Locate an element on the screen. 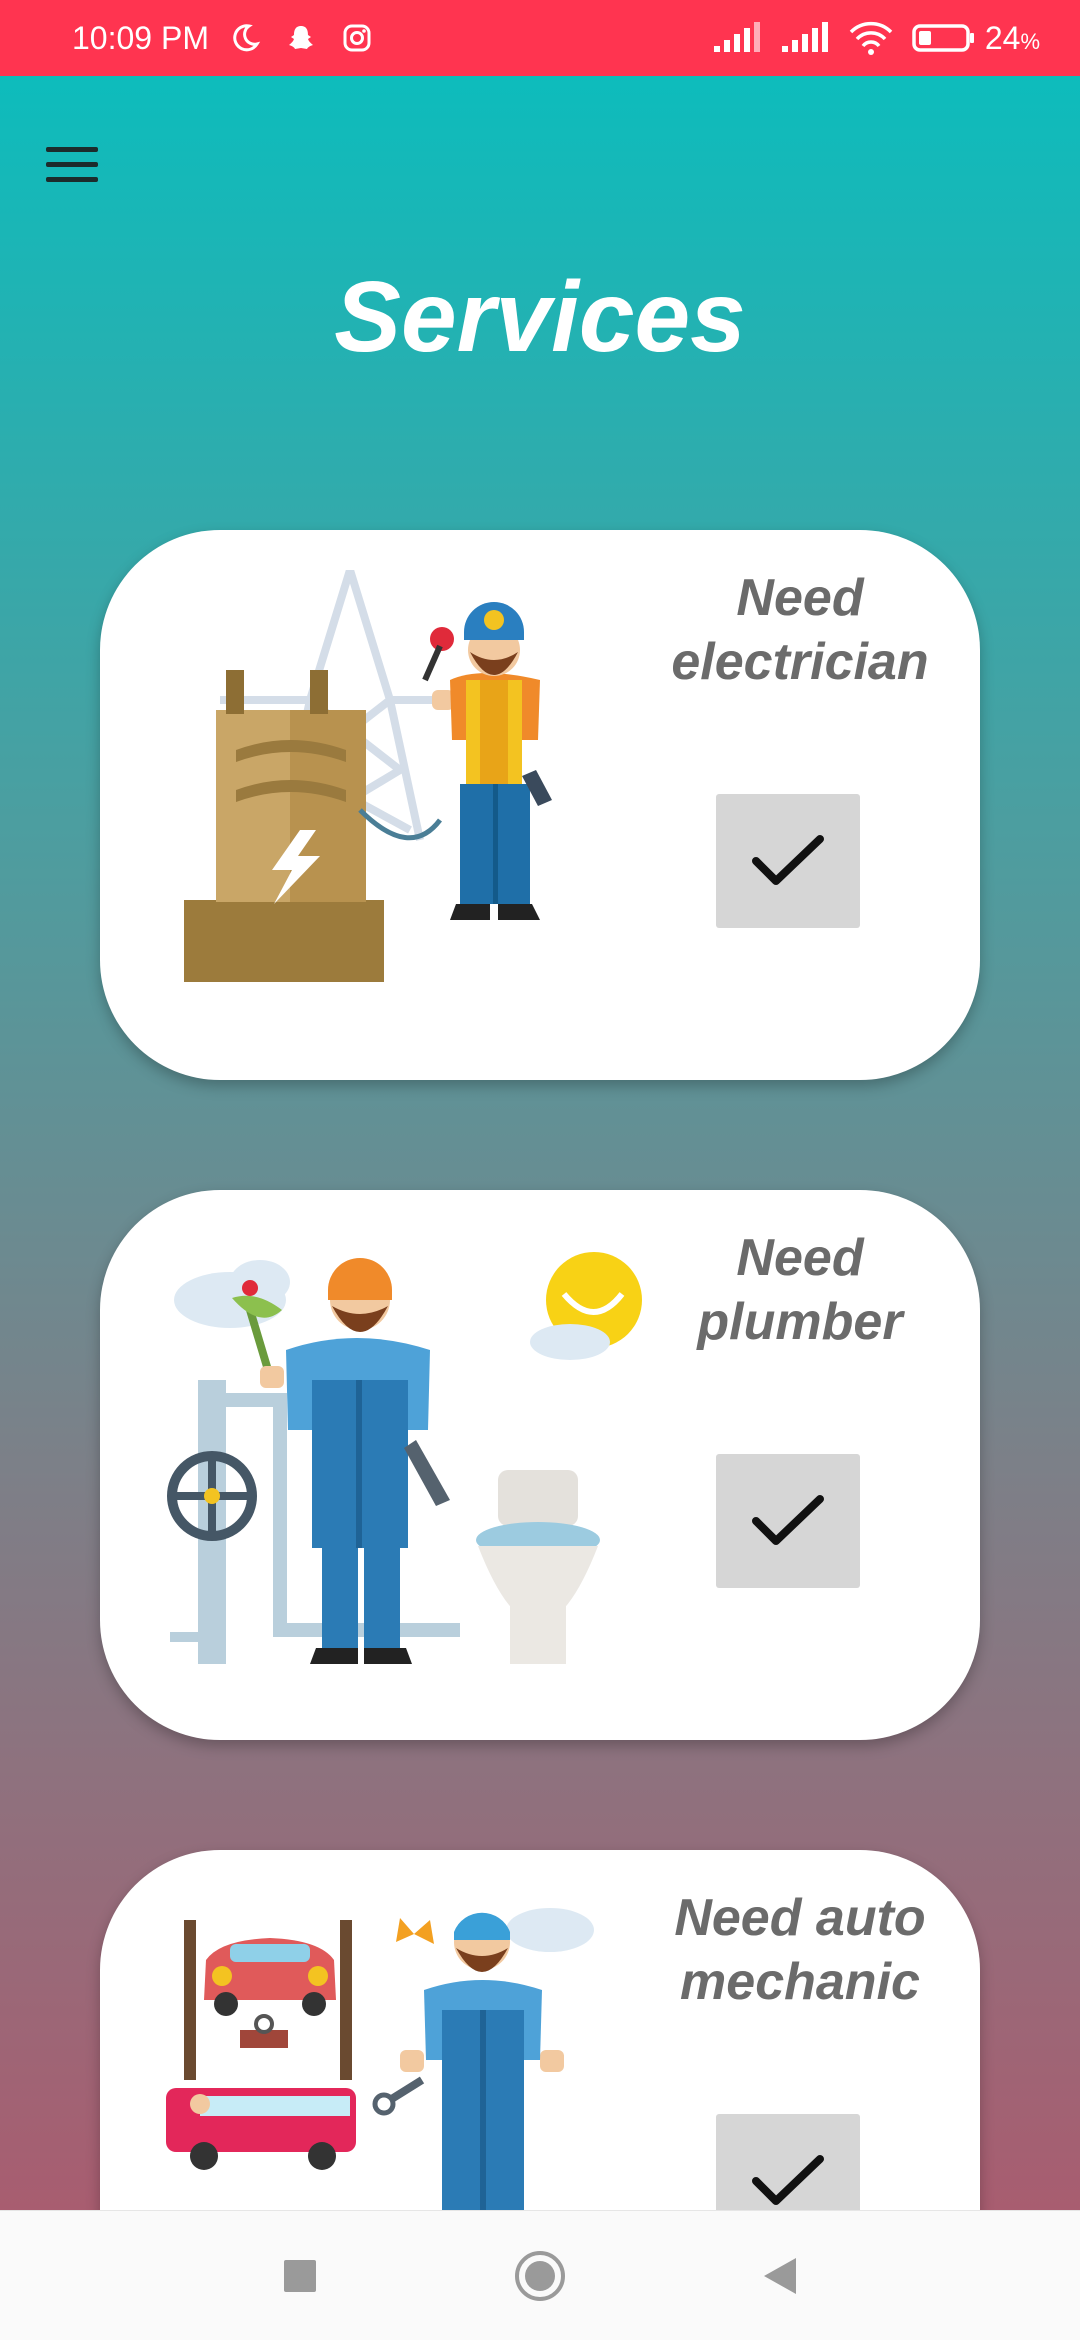 The width and height of the screenshot is (1080, 2340). wifi-icon is located at coordinates (871, 38).